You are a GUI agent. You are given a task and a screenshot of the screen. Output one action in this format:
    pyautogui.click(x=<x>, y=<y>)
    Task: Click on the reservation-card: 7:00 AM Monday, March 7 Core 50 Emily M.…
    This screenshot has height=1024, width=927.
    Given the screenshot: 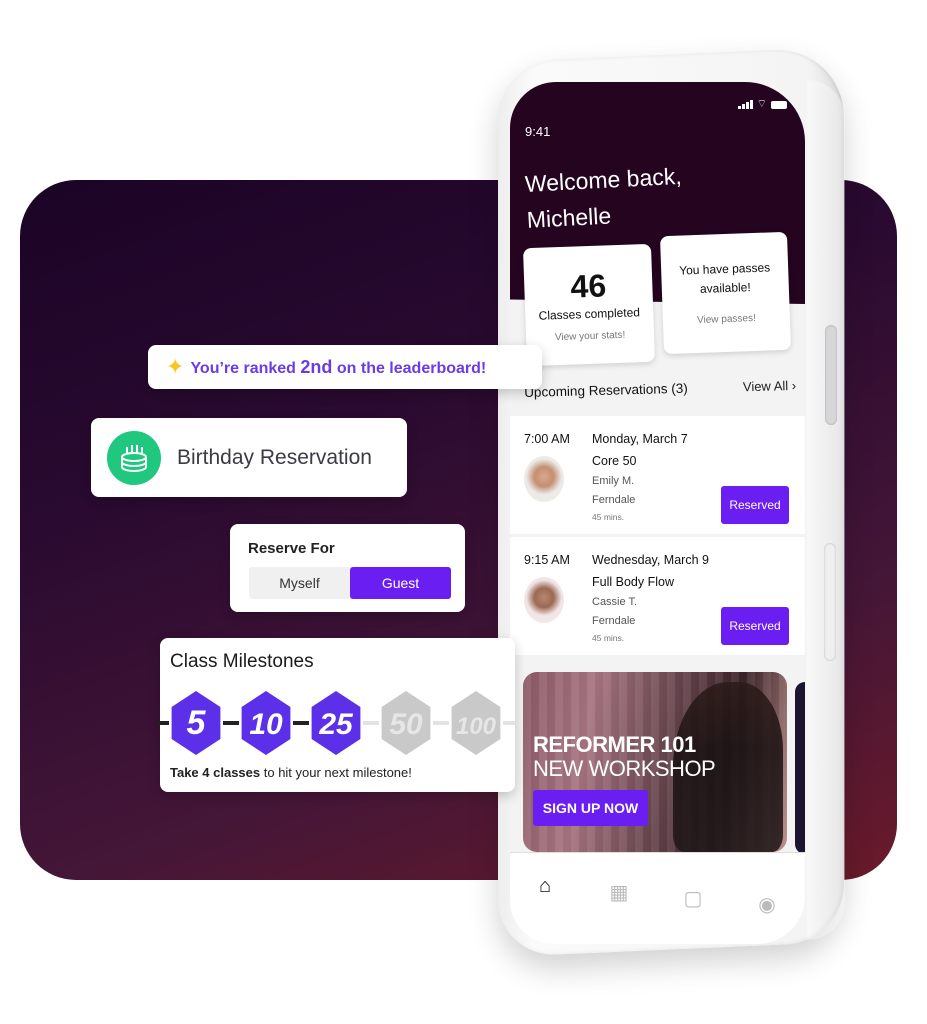 What is the action you would take?
    pyautogui.click(x=657, y=475)
    